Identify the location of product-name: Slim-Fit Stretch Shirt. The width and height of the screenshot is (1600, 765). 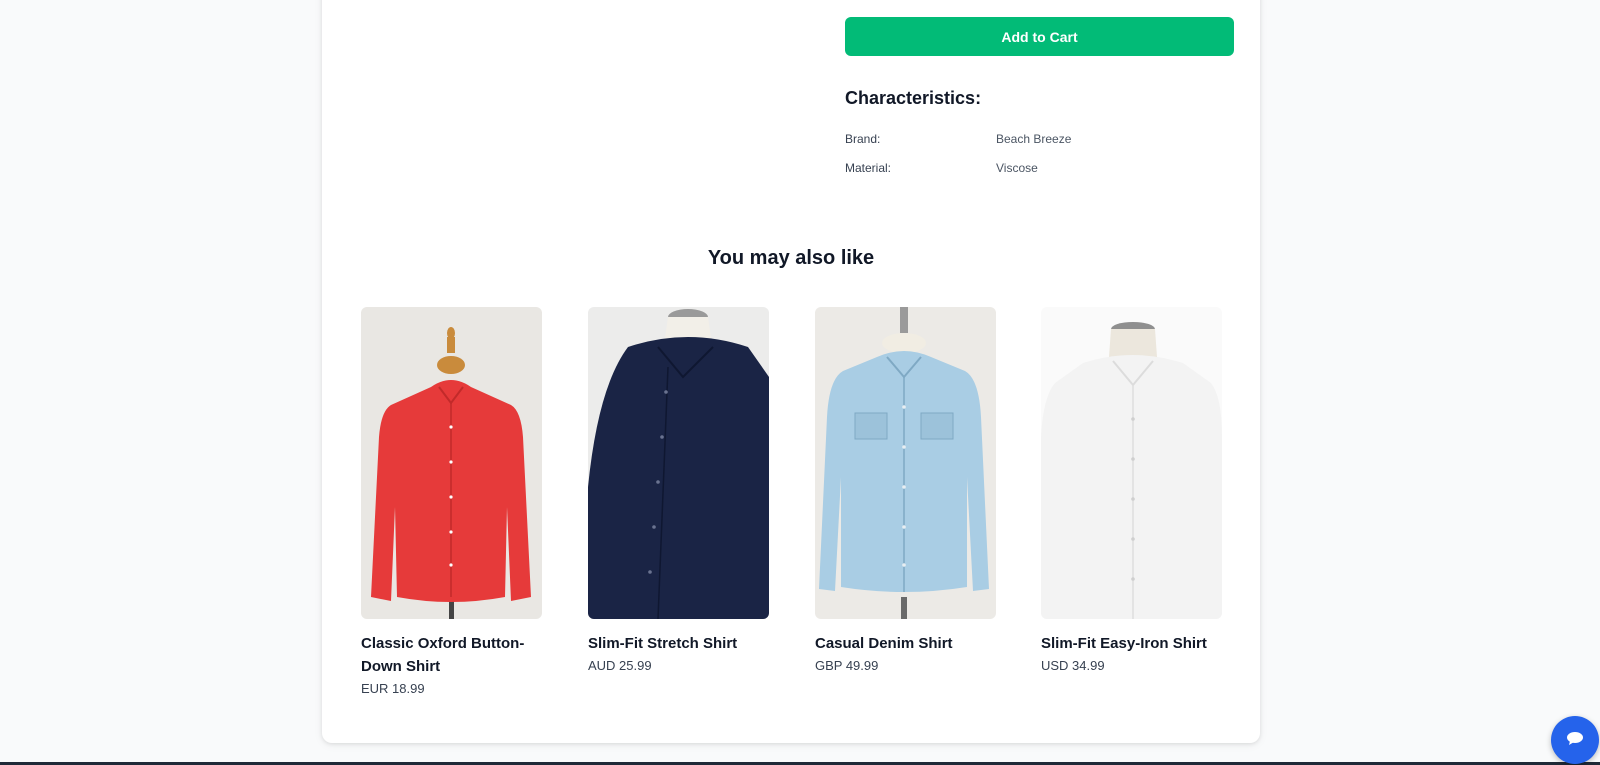
(678, 643).